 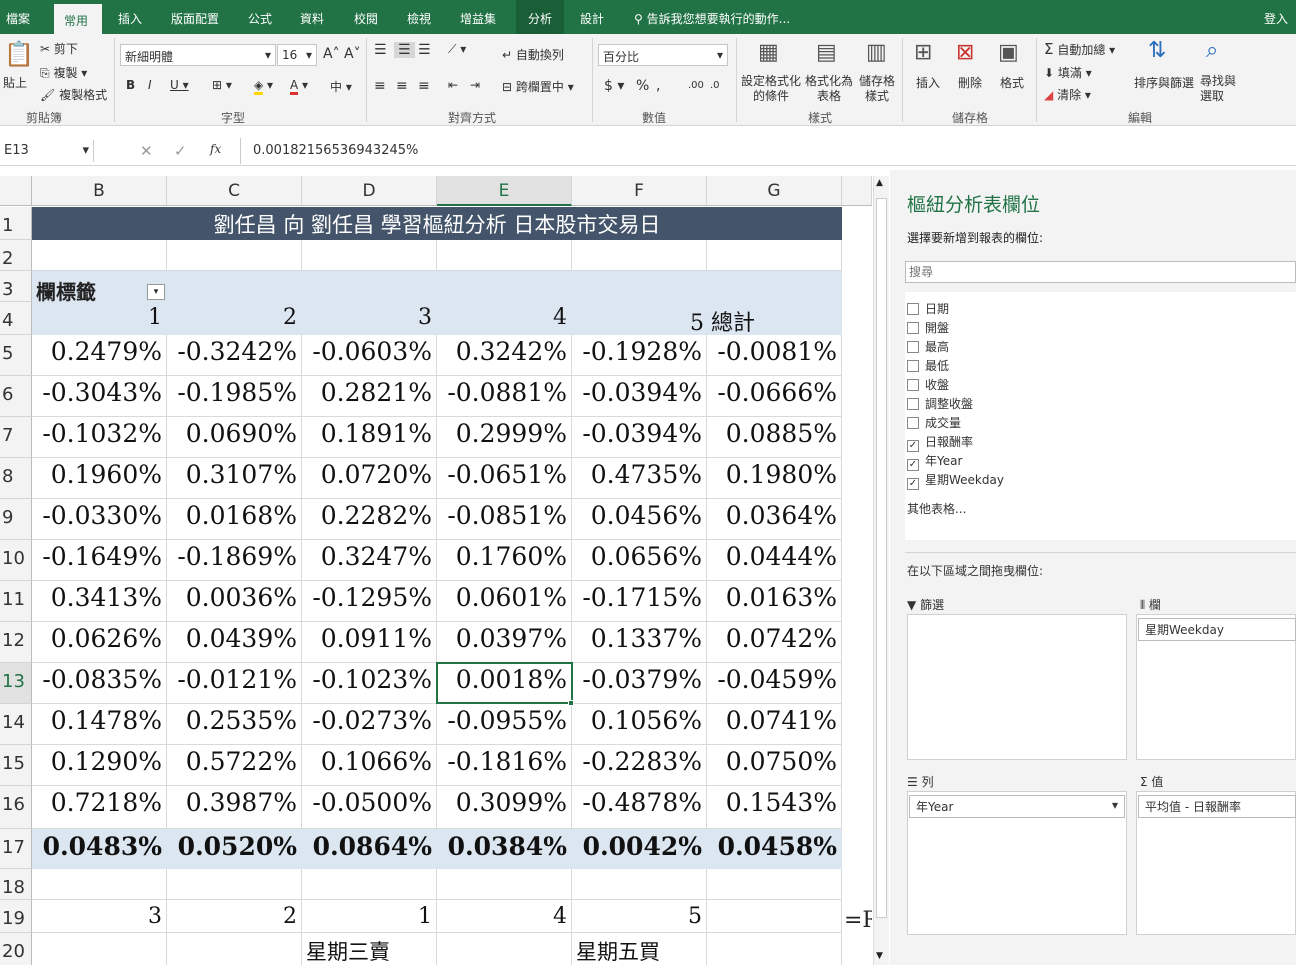 What do you see at coordinates (639, 638) in the screenshot?
I see `data-cell: 0.1337%` at bounding box center [639, 638].